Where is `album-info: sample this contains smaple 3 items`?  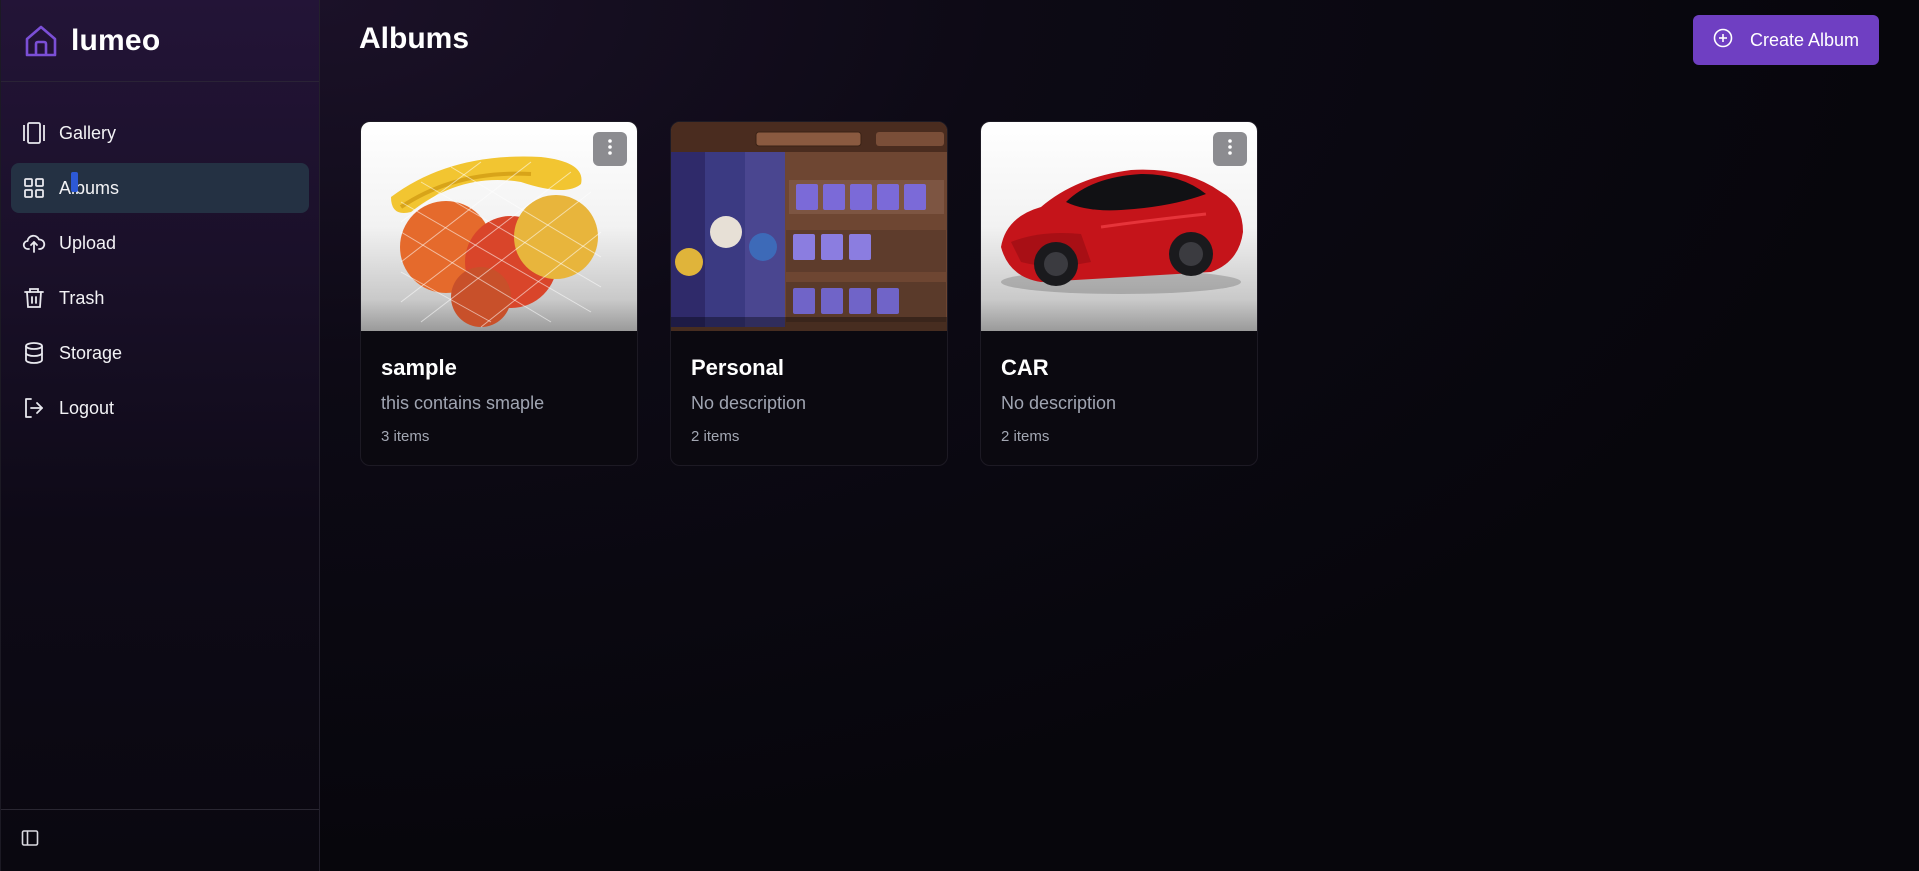
album-info: sample this contains smaple 3 items is located at coordinates (499, 388).